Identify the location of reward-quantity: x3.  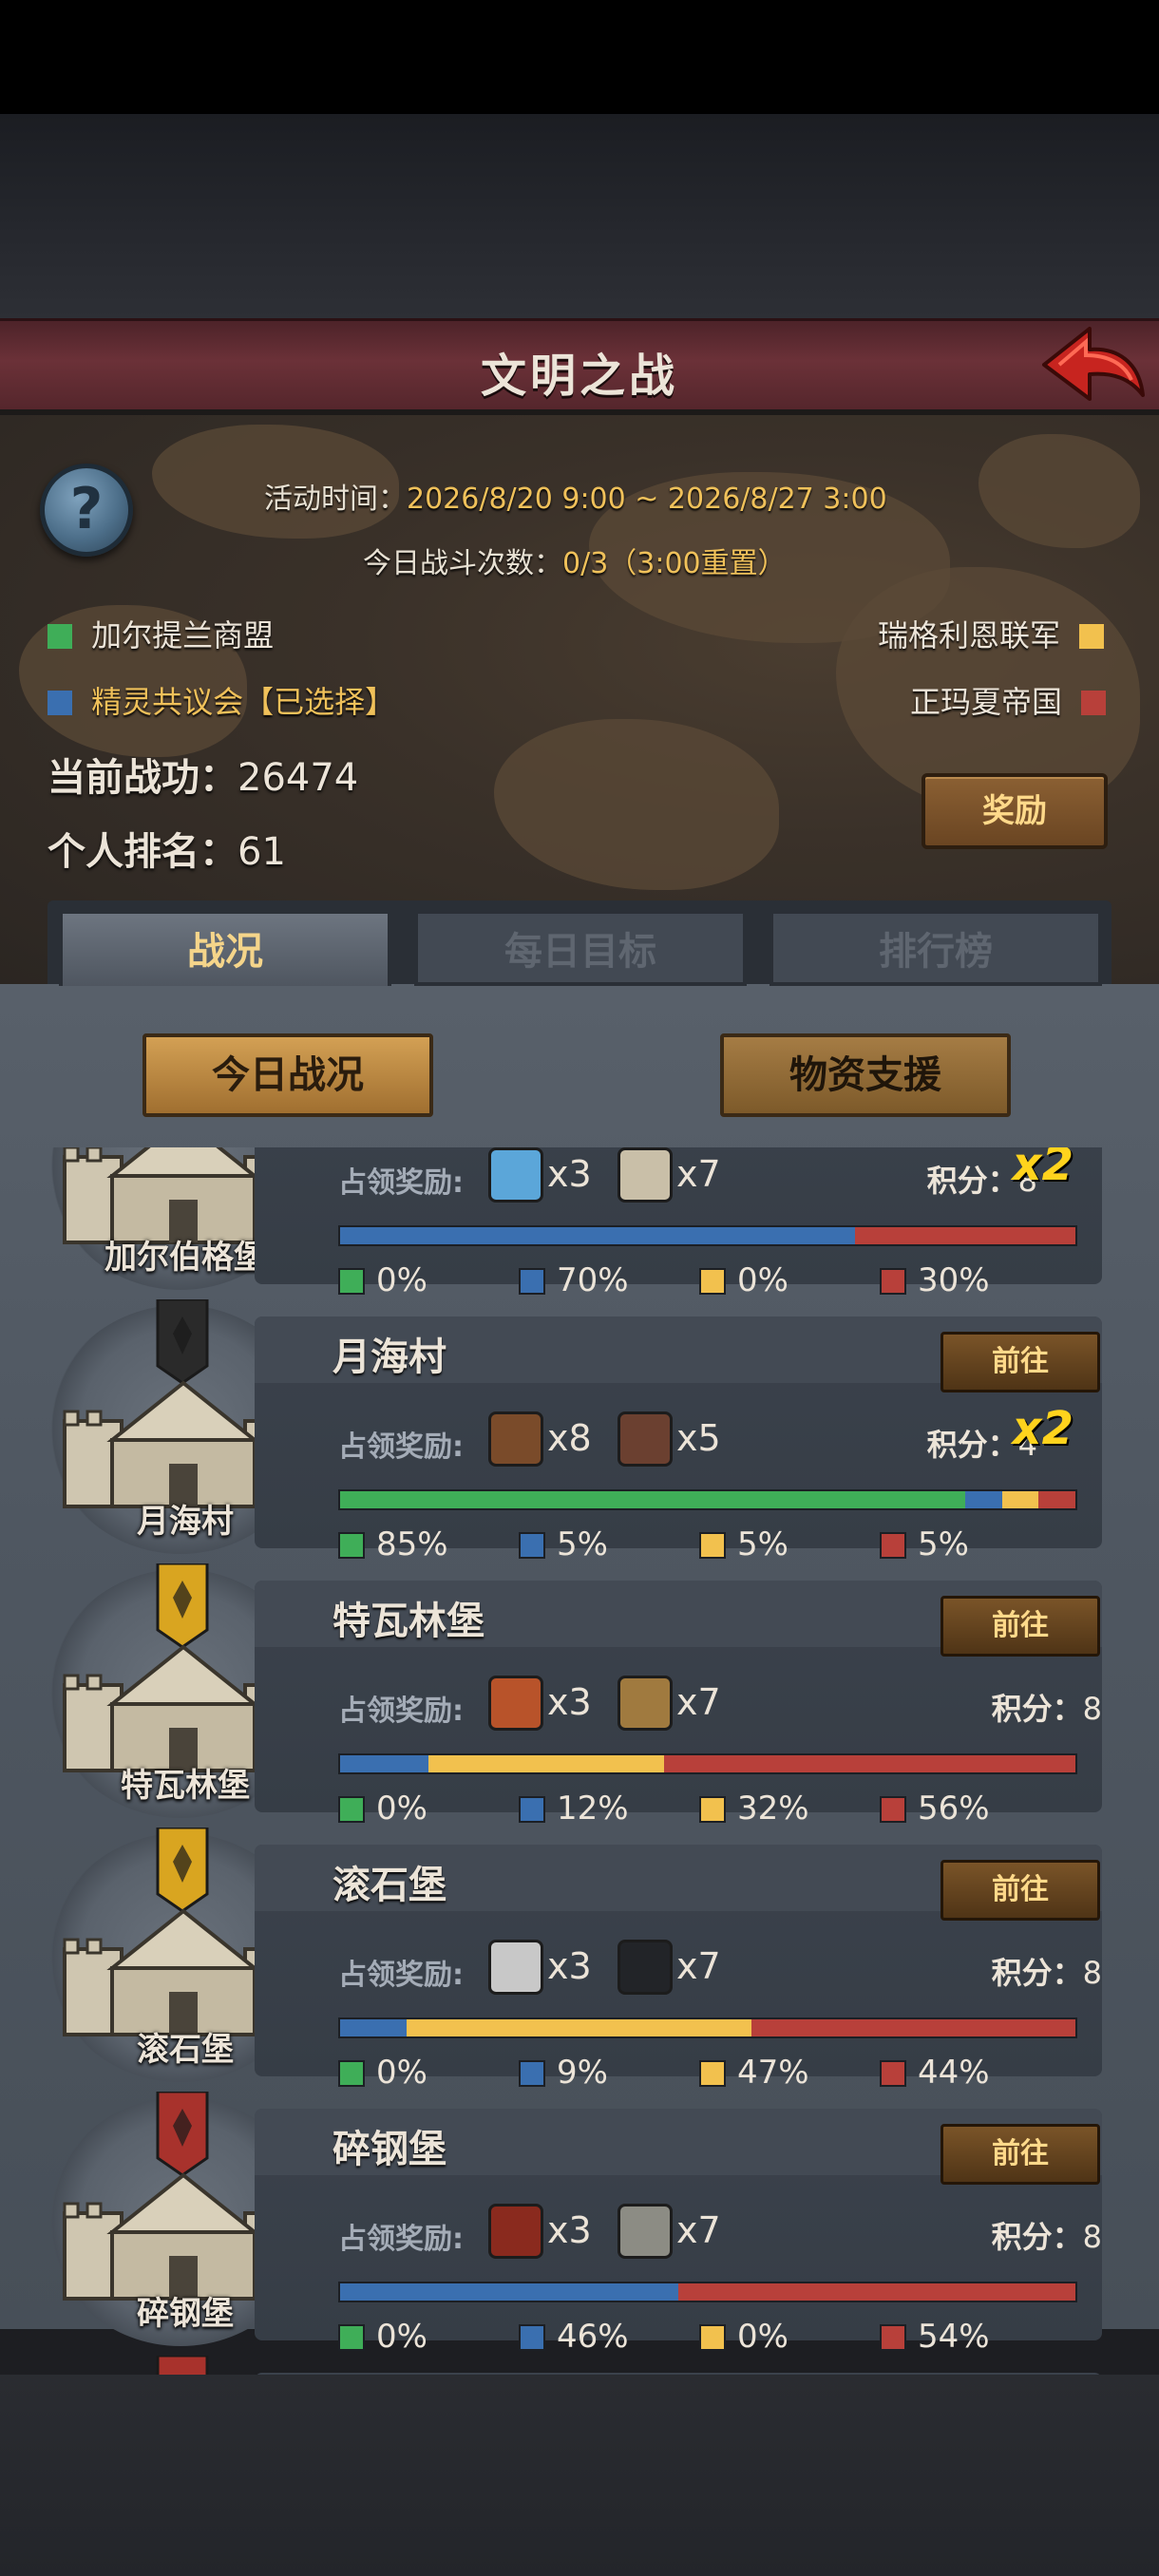
(569, 1702).